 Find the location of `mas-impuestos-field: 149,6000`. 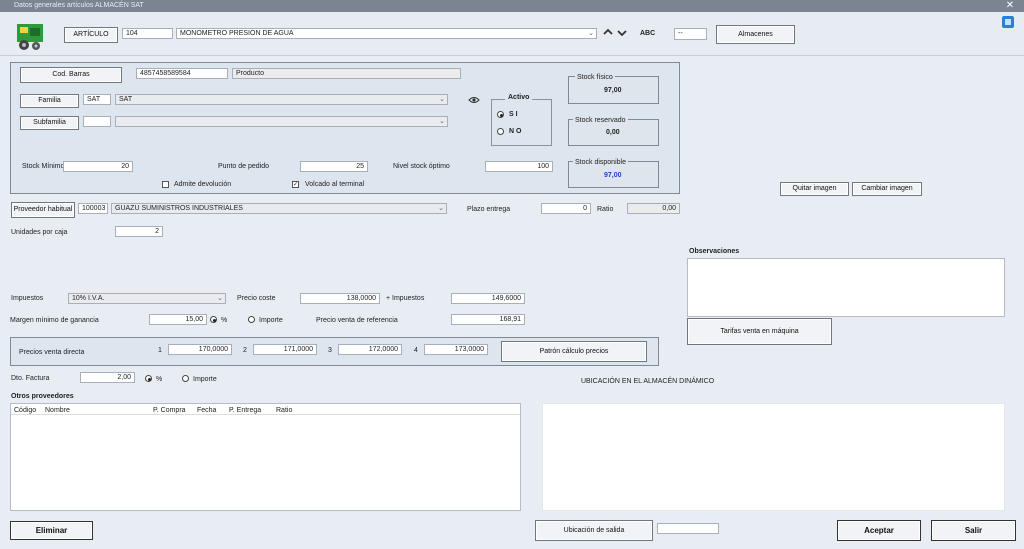

mas-impuestos-field: 149,6000 is located at coordinates (488, 298).